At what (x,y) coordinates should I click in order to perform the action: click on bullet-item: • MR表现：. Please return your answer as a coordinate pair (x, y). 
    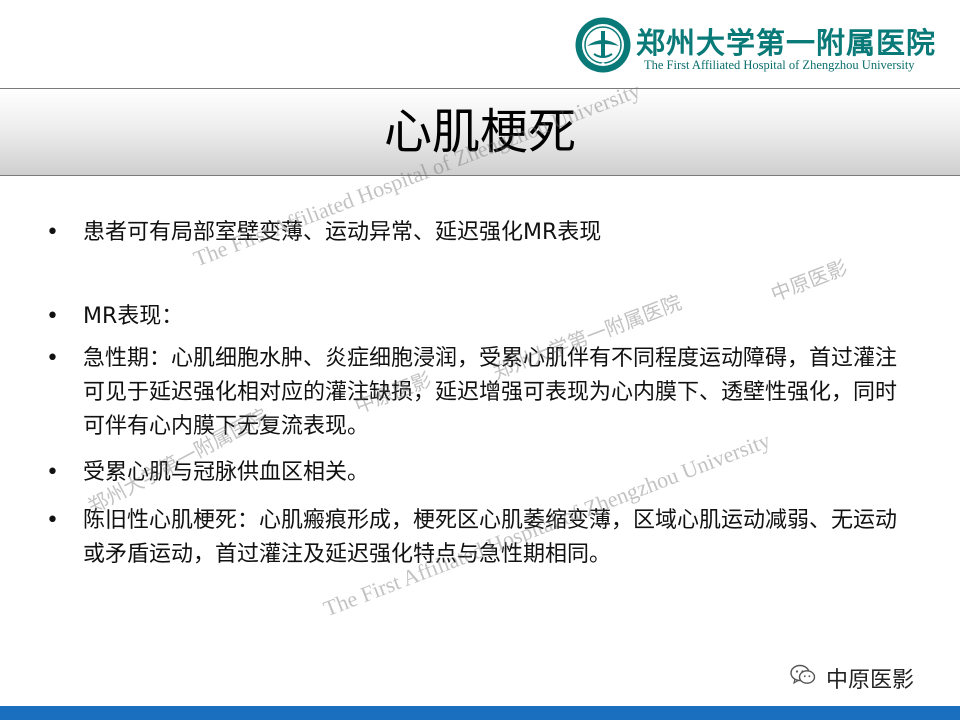
    Looking at the image, I should click on (476, 317).